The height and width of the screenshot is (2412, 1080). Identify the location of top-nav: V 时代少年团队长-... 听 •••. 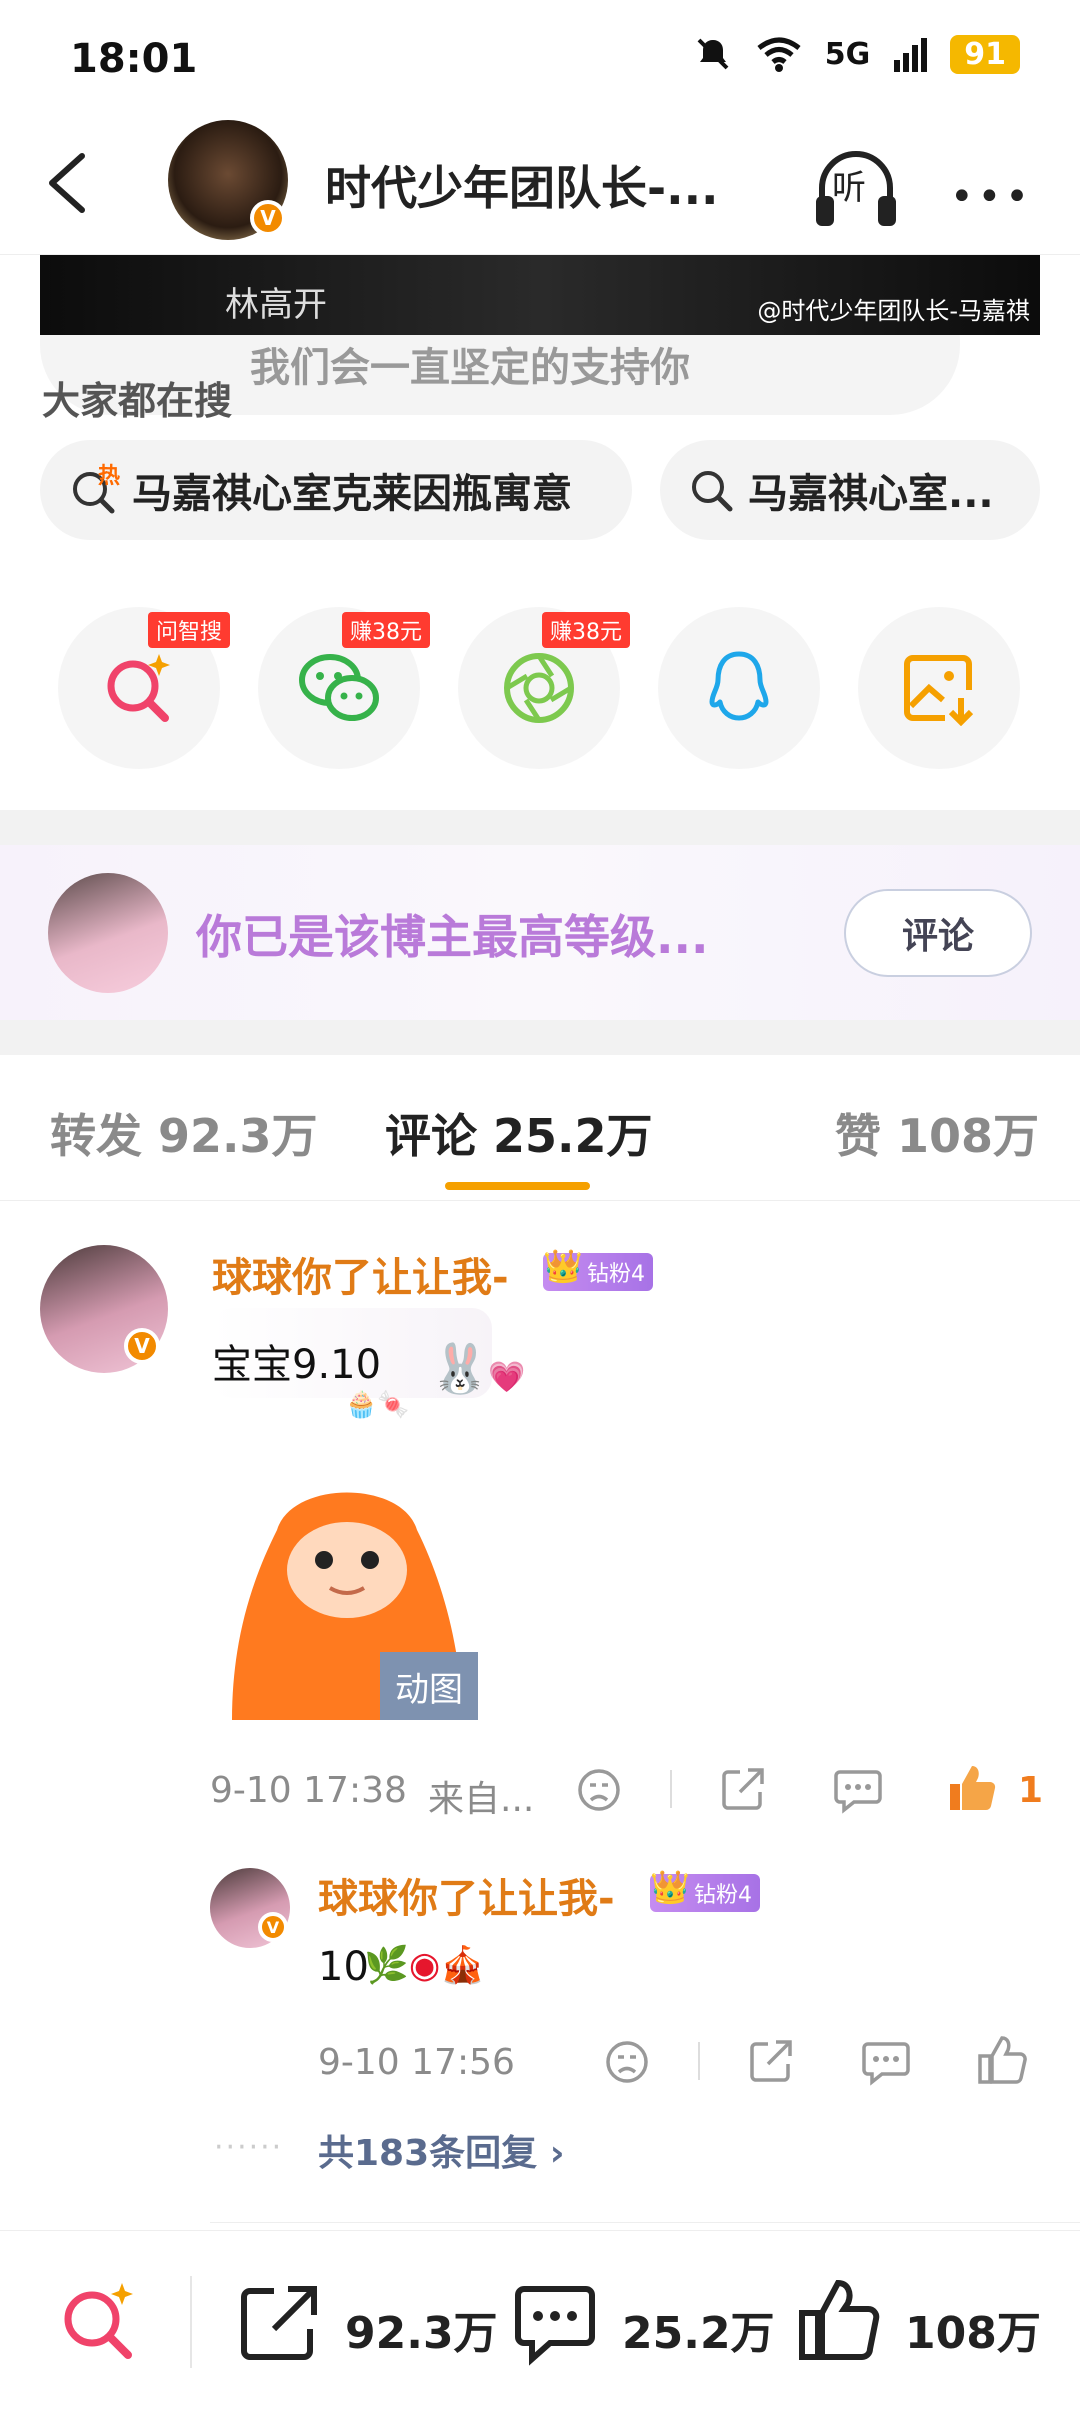
(540, 187).